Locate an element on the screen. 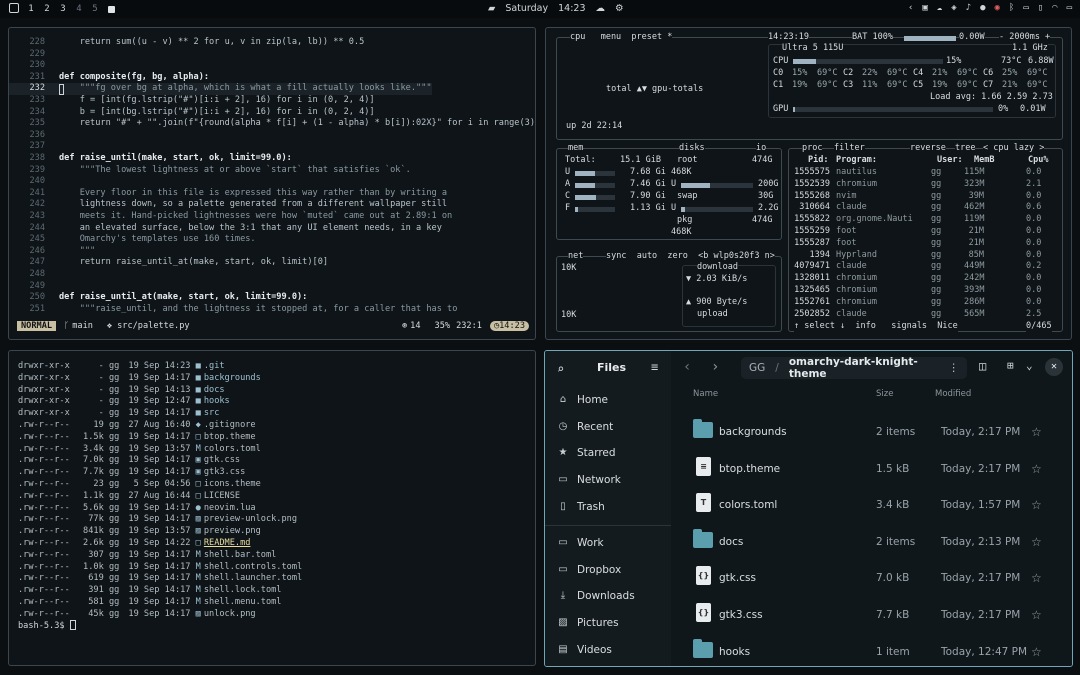 The image size is (1080, 675). mem-title: mem is located at coordinates (576, 148).